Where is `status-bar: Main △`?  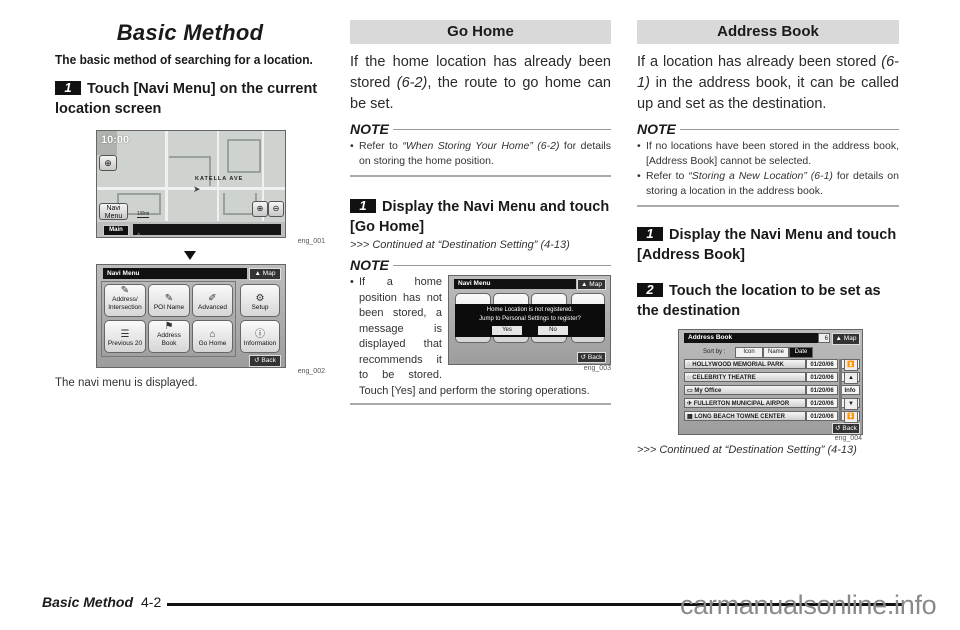
status-bar: Main △ is located at coordinates (191, 229).